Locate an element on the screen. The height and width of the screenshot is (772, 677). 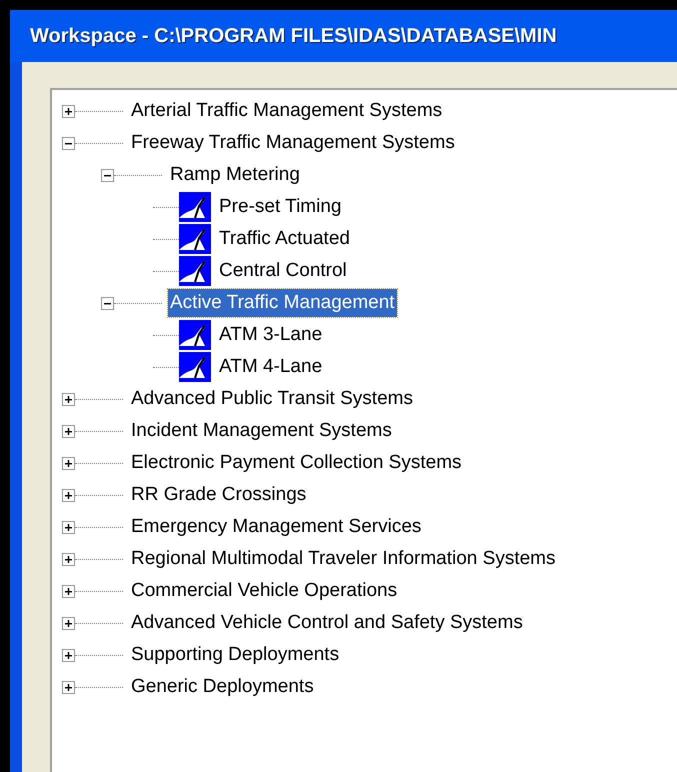
tree-item-label: Commercial Vehicle Operations is located at coordinates (264, 591).